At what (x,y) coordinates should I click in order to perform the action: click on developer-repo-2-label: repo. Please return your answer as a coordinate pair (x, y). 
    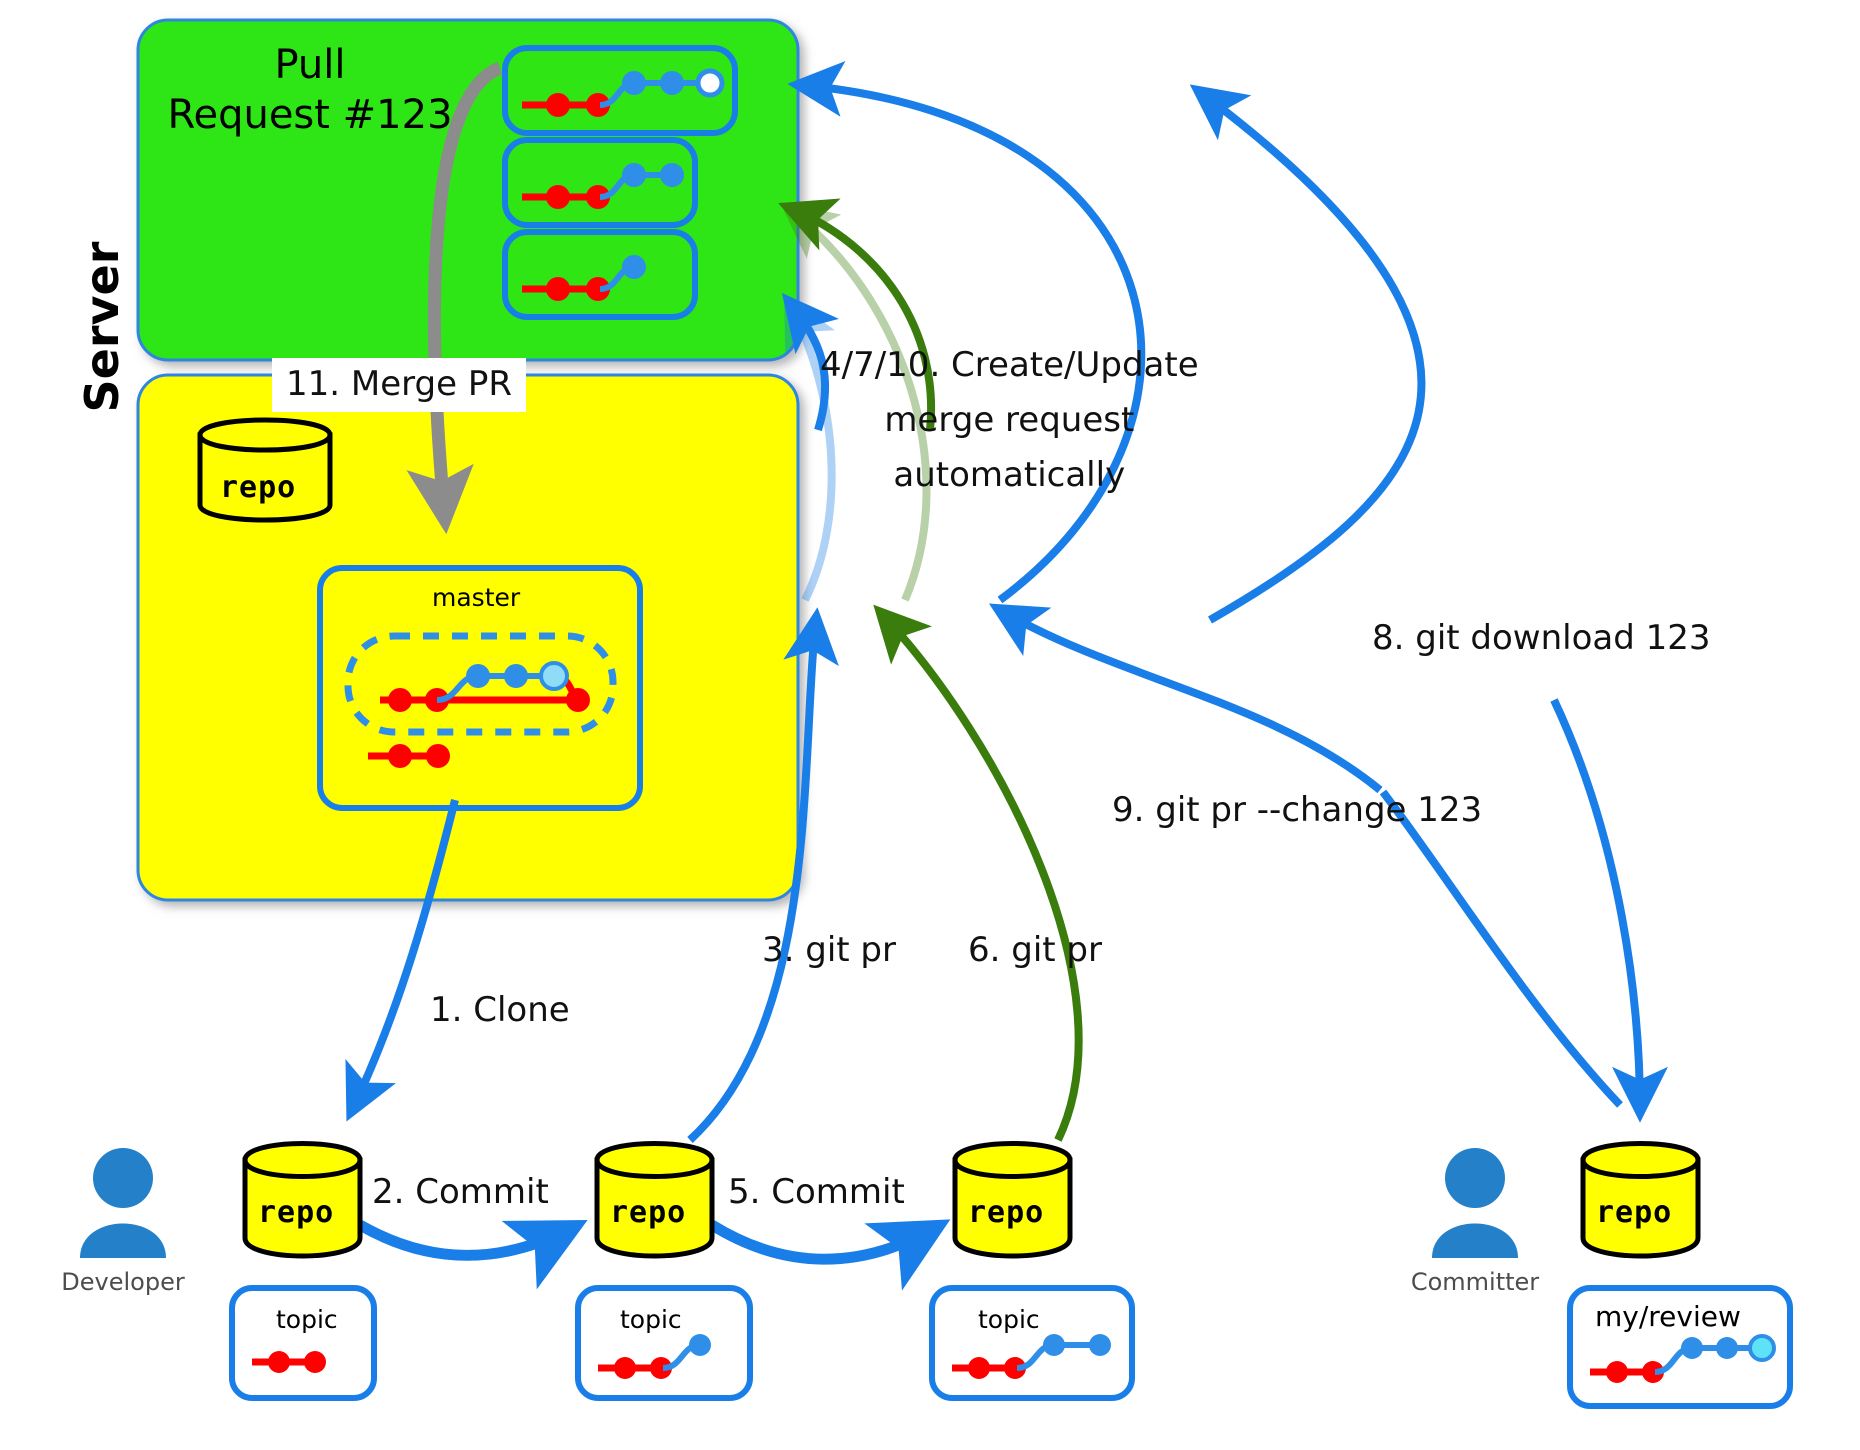
    Looking at the image, I should click on (648, 1212).